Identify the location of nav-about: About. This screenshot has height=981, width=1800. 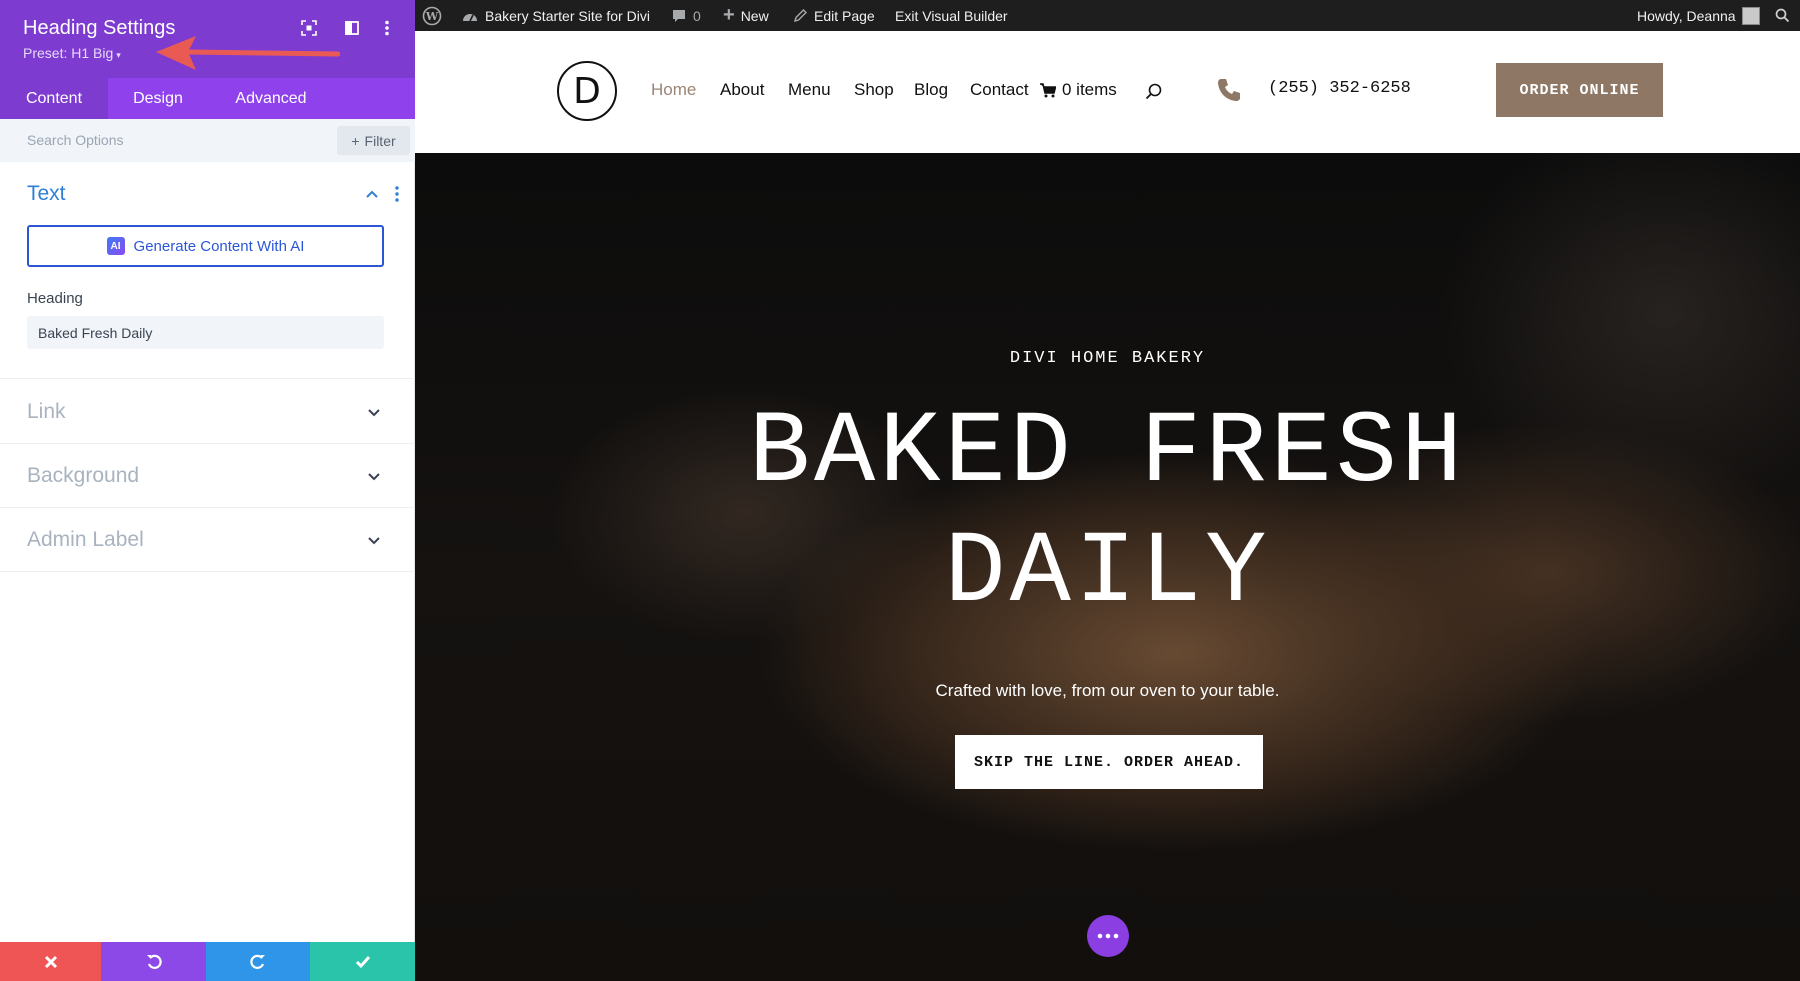
(742, 90).